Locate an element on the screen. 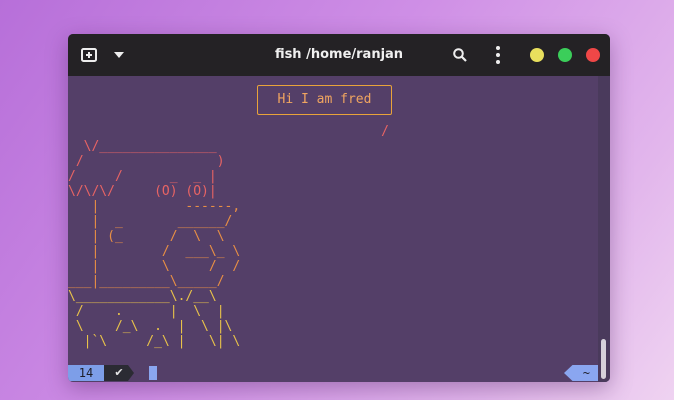  ascii-art-line: \/_______________ is located at coordinates (142, 146).